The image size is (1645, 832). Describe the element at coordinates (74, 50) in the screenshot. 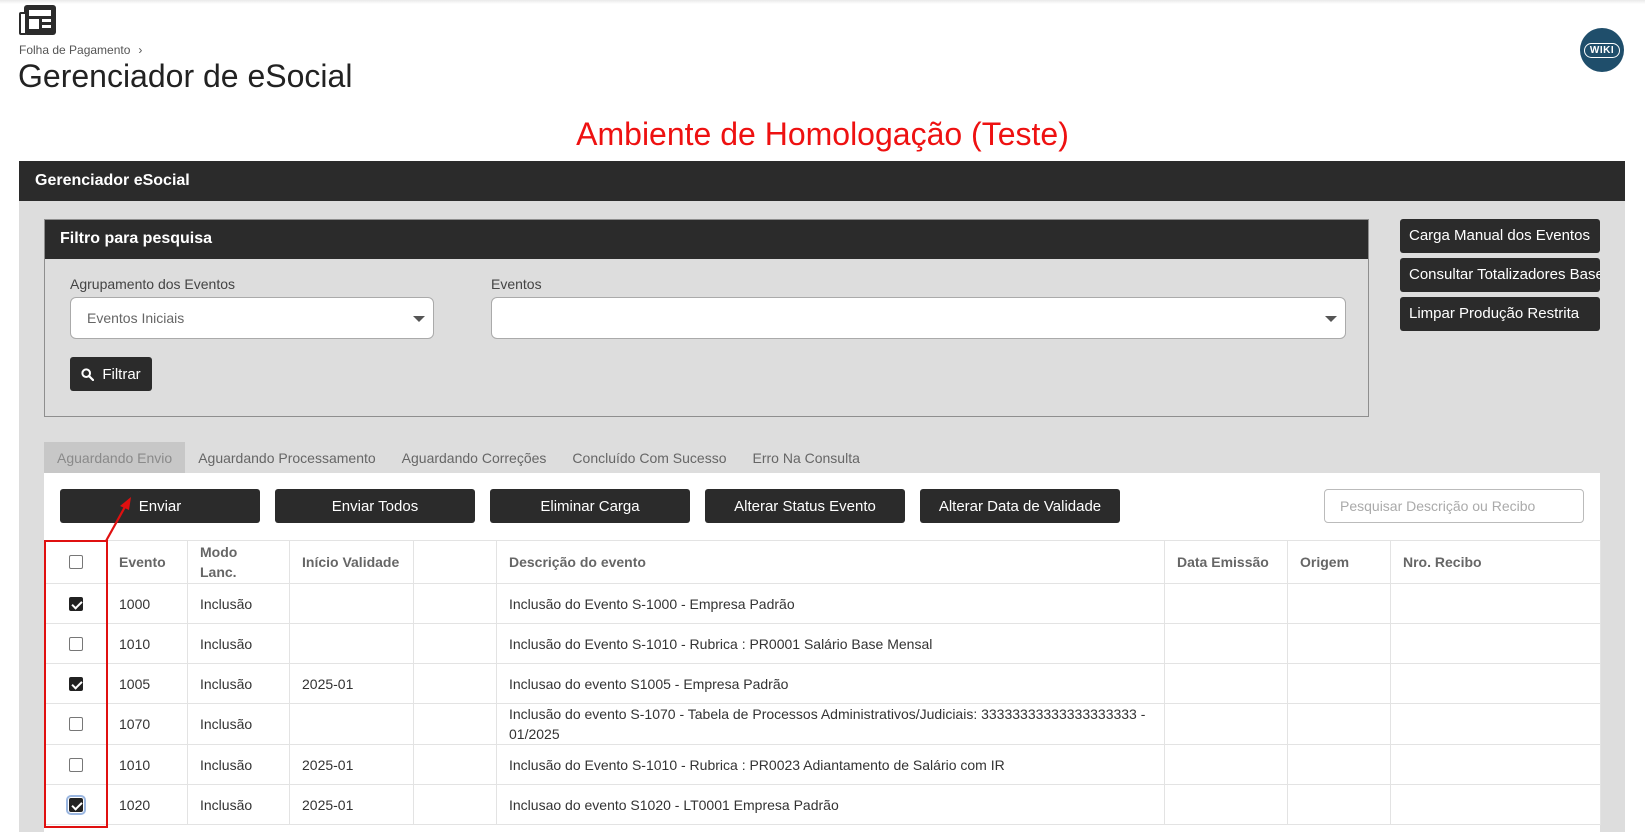

I see `breadcrumb-item-folha: Folha de Pagamento` at that location.